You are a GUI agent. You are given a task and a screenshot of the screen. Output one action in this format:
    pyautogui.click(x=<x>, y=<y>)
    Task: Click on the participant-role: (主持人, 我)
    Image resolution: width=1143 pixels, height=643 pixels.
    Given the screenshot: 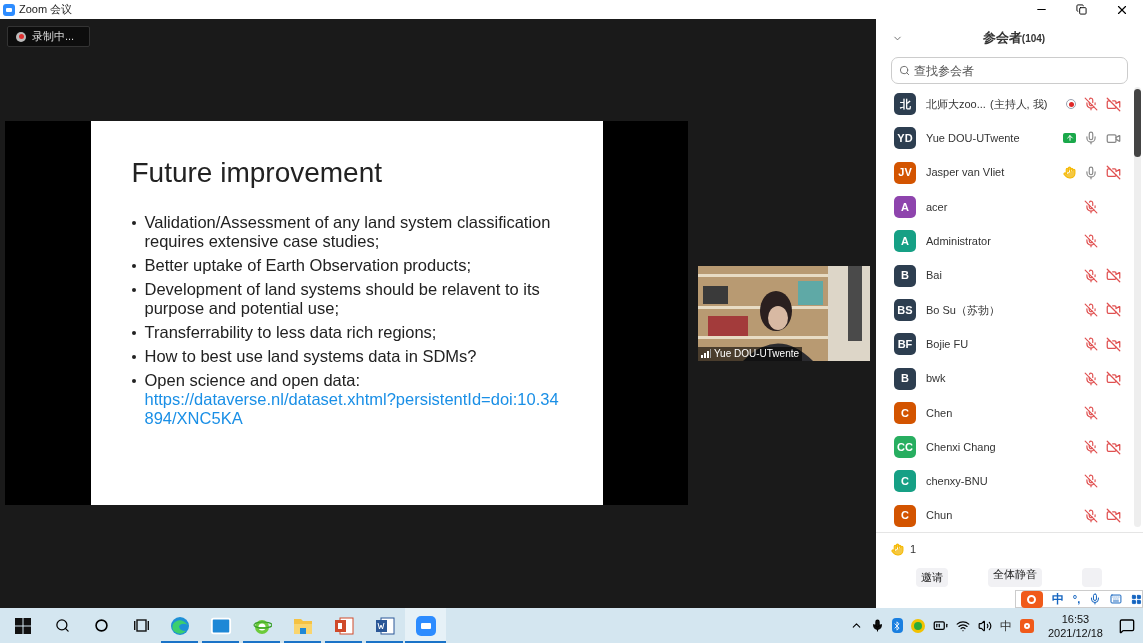 What is the action you would take?
    pyautogui.click(x=1018, y=104)
    